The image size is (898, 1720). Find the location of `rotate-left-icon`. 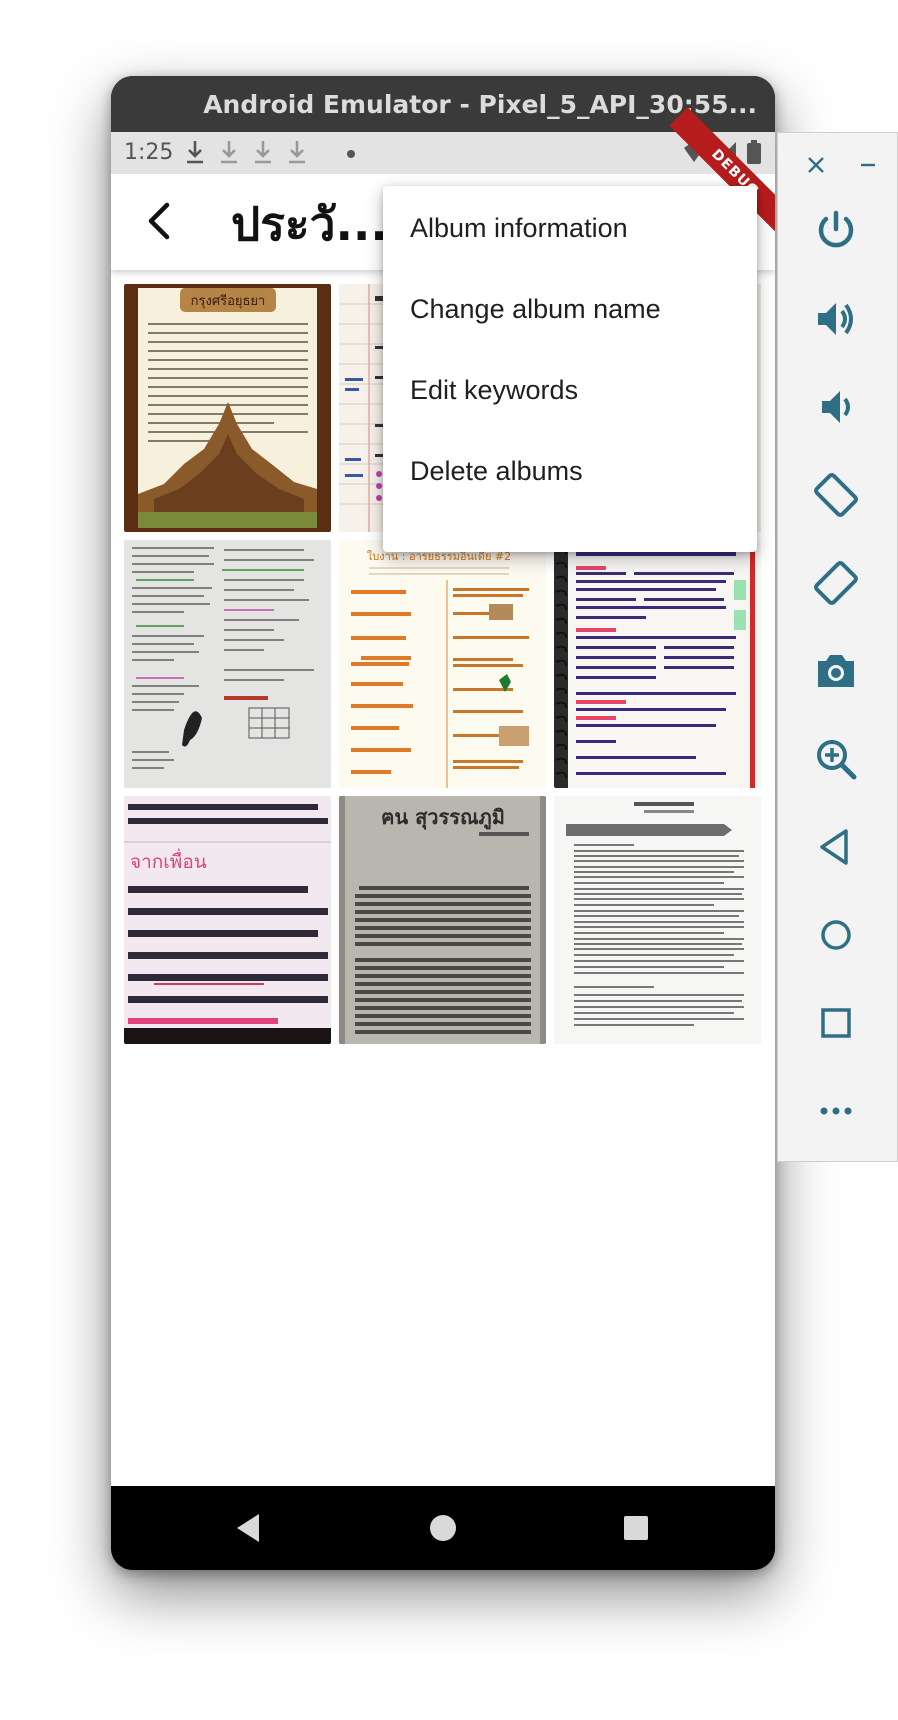

rotate-left-icon is located at coordinates (836, 495).